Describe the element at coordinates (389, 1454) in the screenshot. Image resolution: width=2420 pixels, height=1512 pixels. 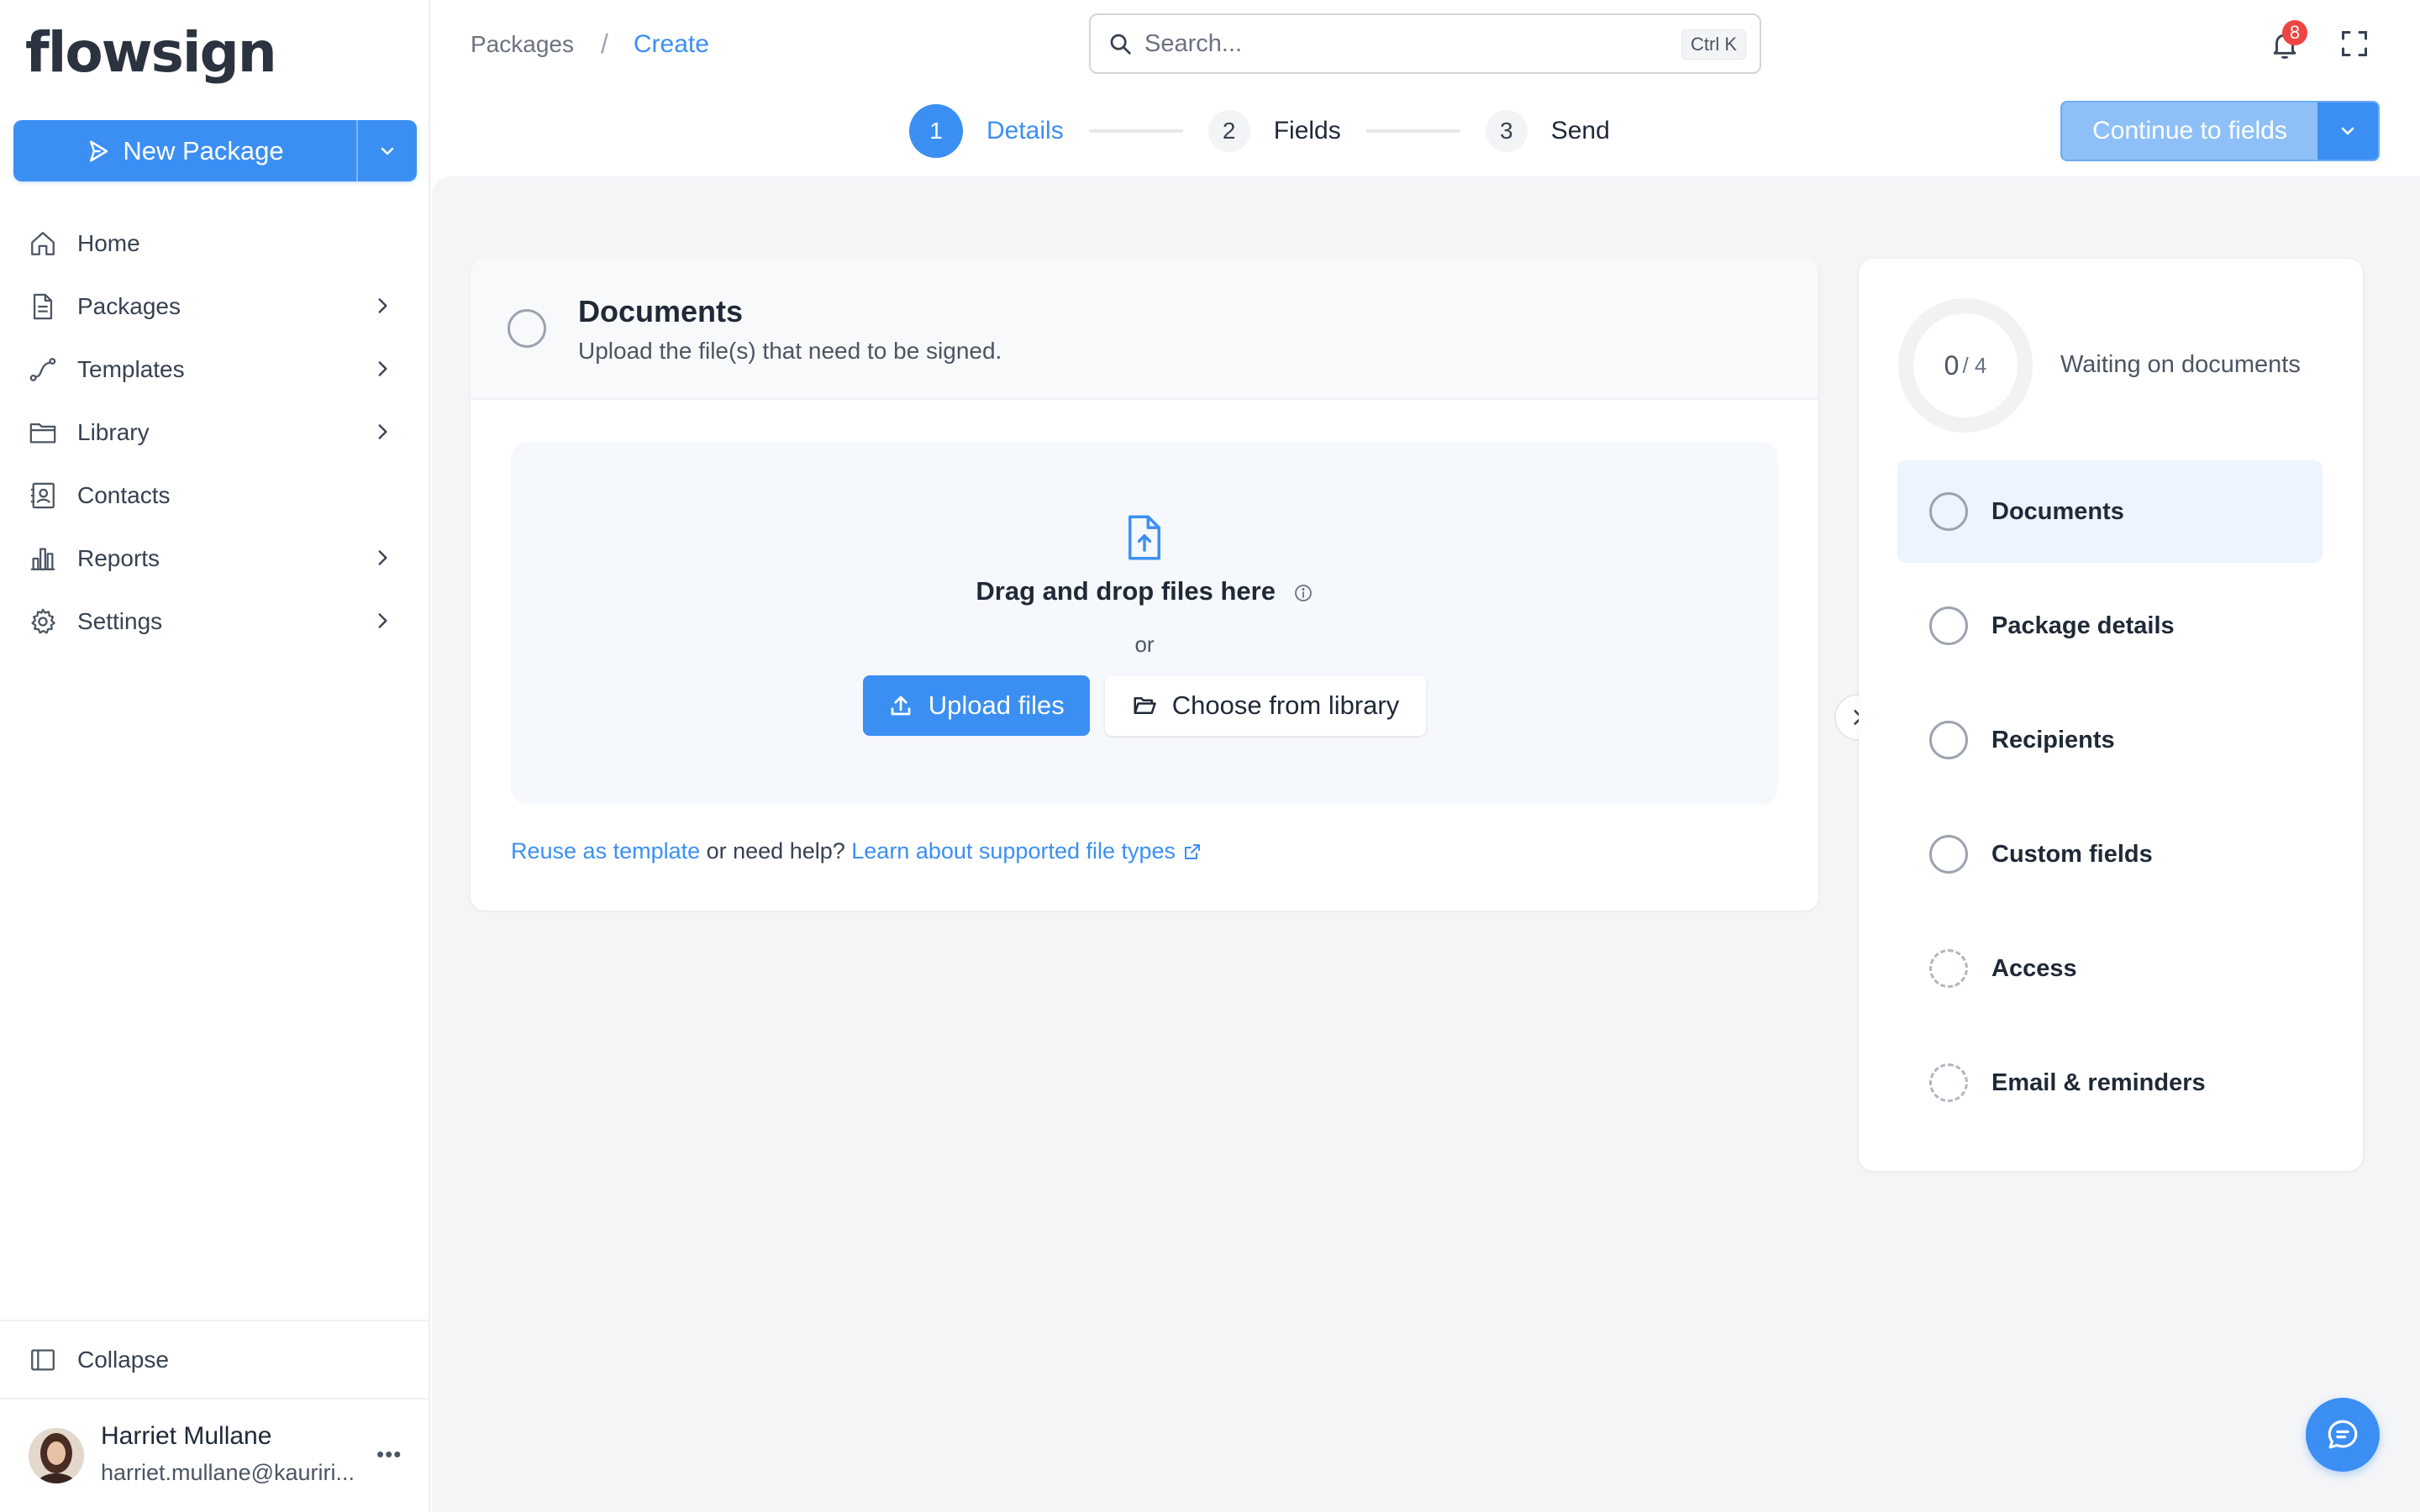
I see `user-more-button: •••` at that location.